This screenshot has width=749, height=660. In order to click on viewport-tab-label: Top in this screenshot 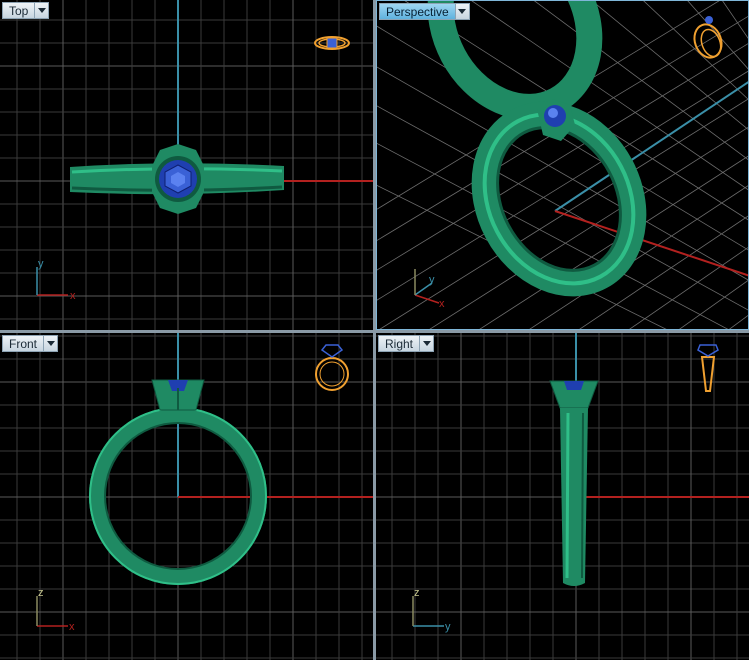, I will do `click(18, 10)`.